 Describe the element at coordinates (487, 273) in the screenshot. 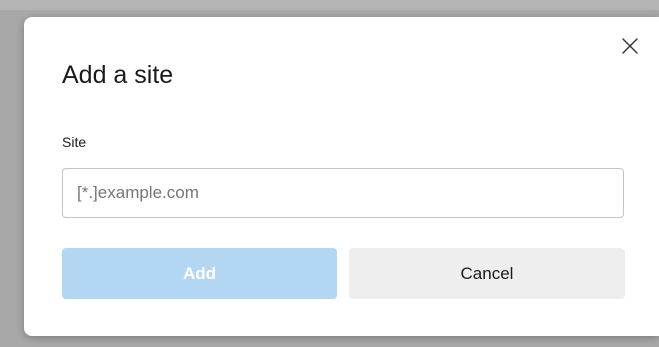

I see `cancel-button: Cancel` at that location.